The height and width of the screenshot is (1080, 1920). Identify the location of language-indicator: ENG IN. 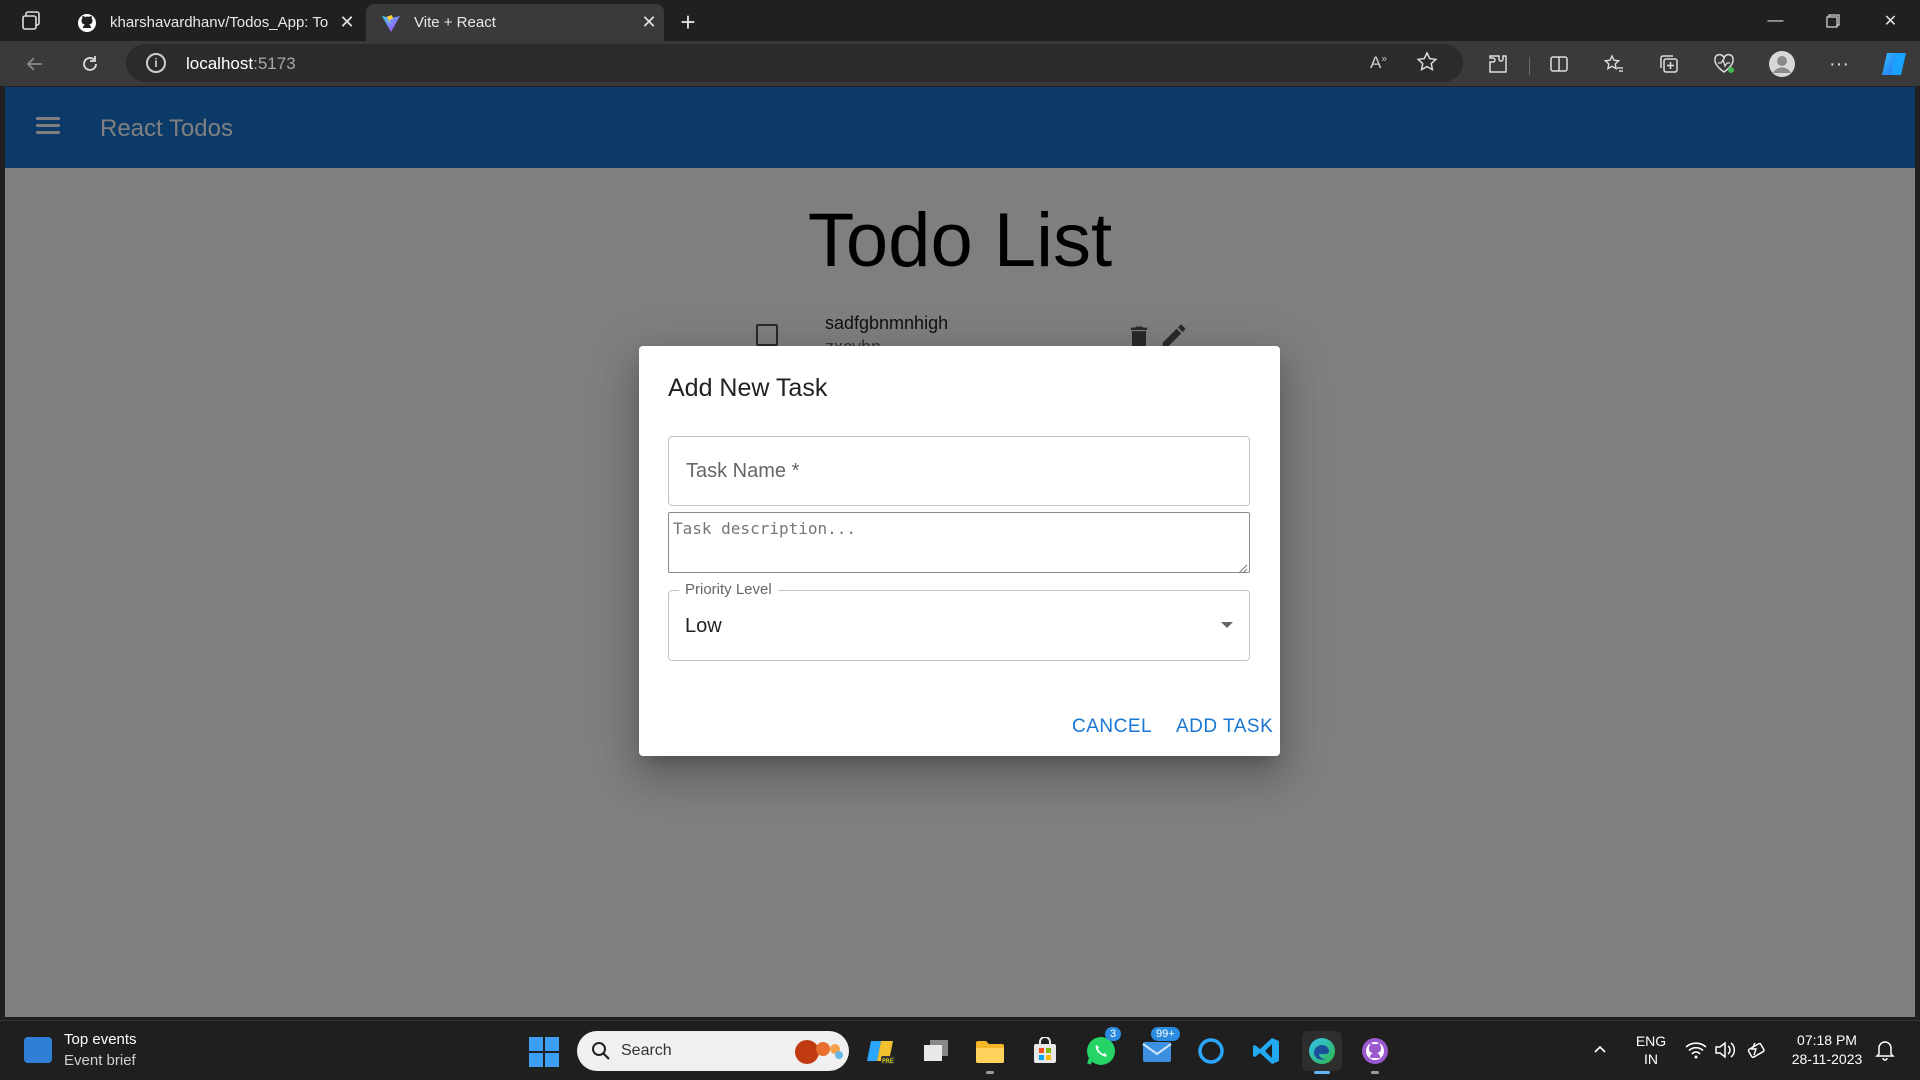
(1651, 1050).